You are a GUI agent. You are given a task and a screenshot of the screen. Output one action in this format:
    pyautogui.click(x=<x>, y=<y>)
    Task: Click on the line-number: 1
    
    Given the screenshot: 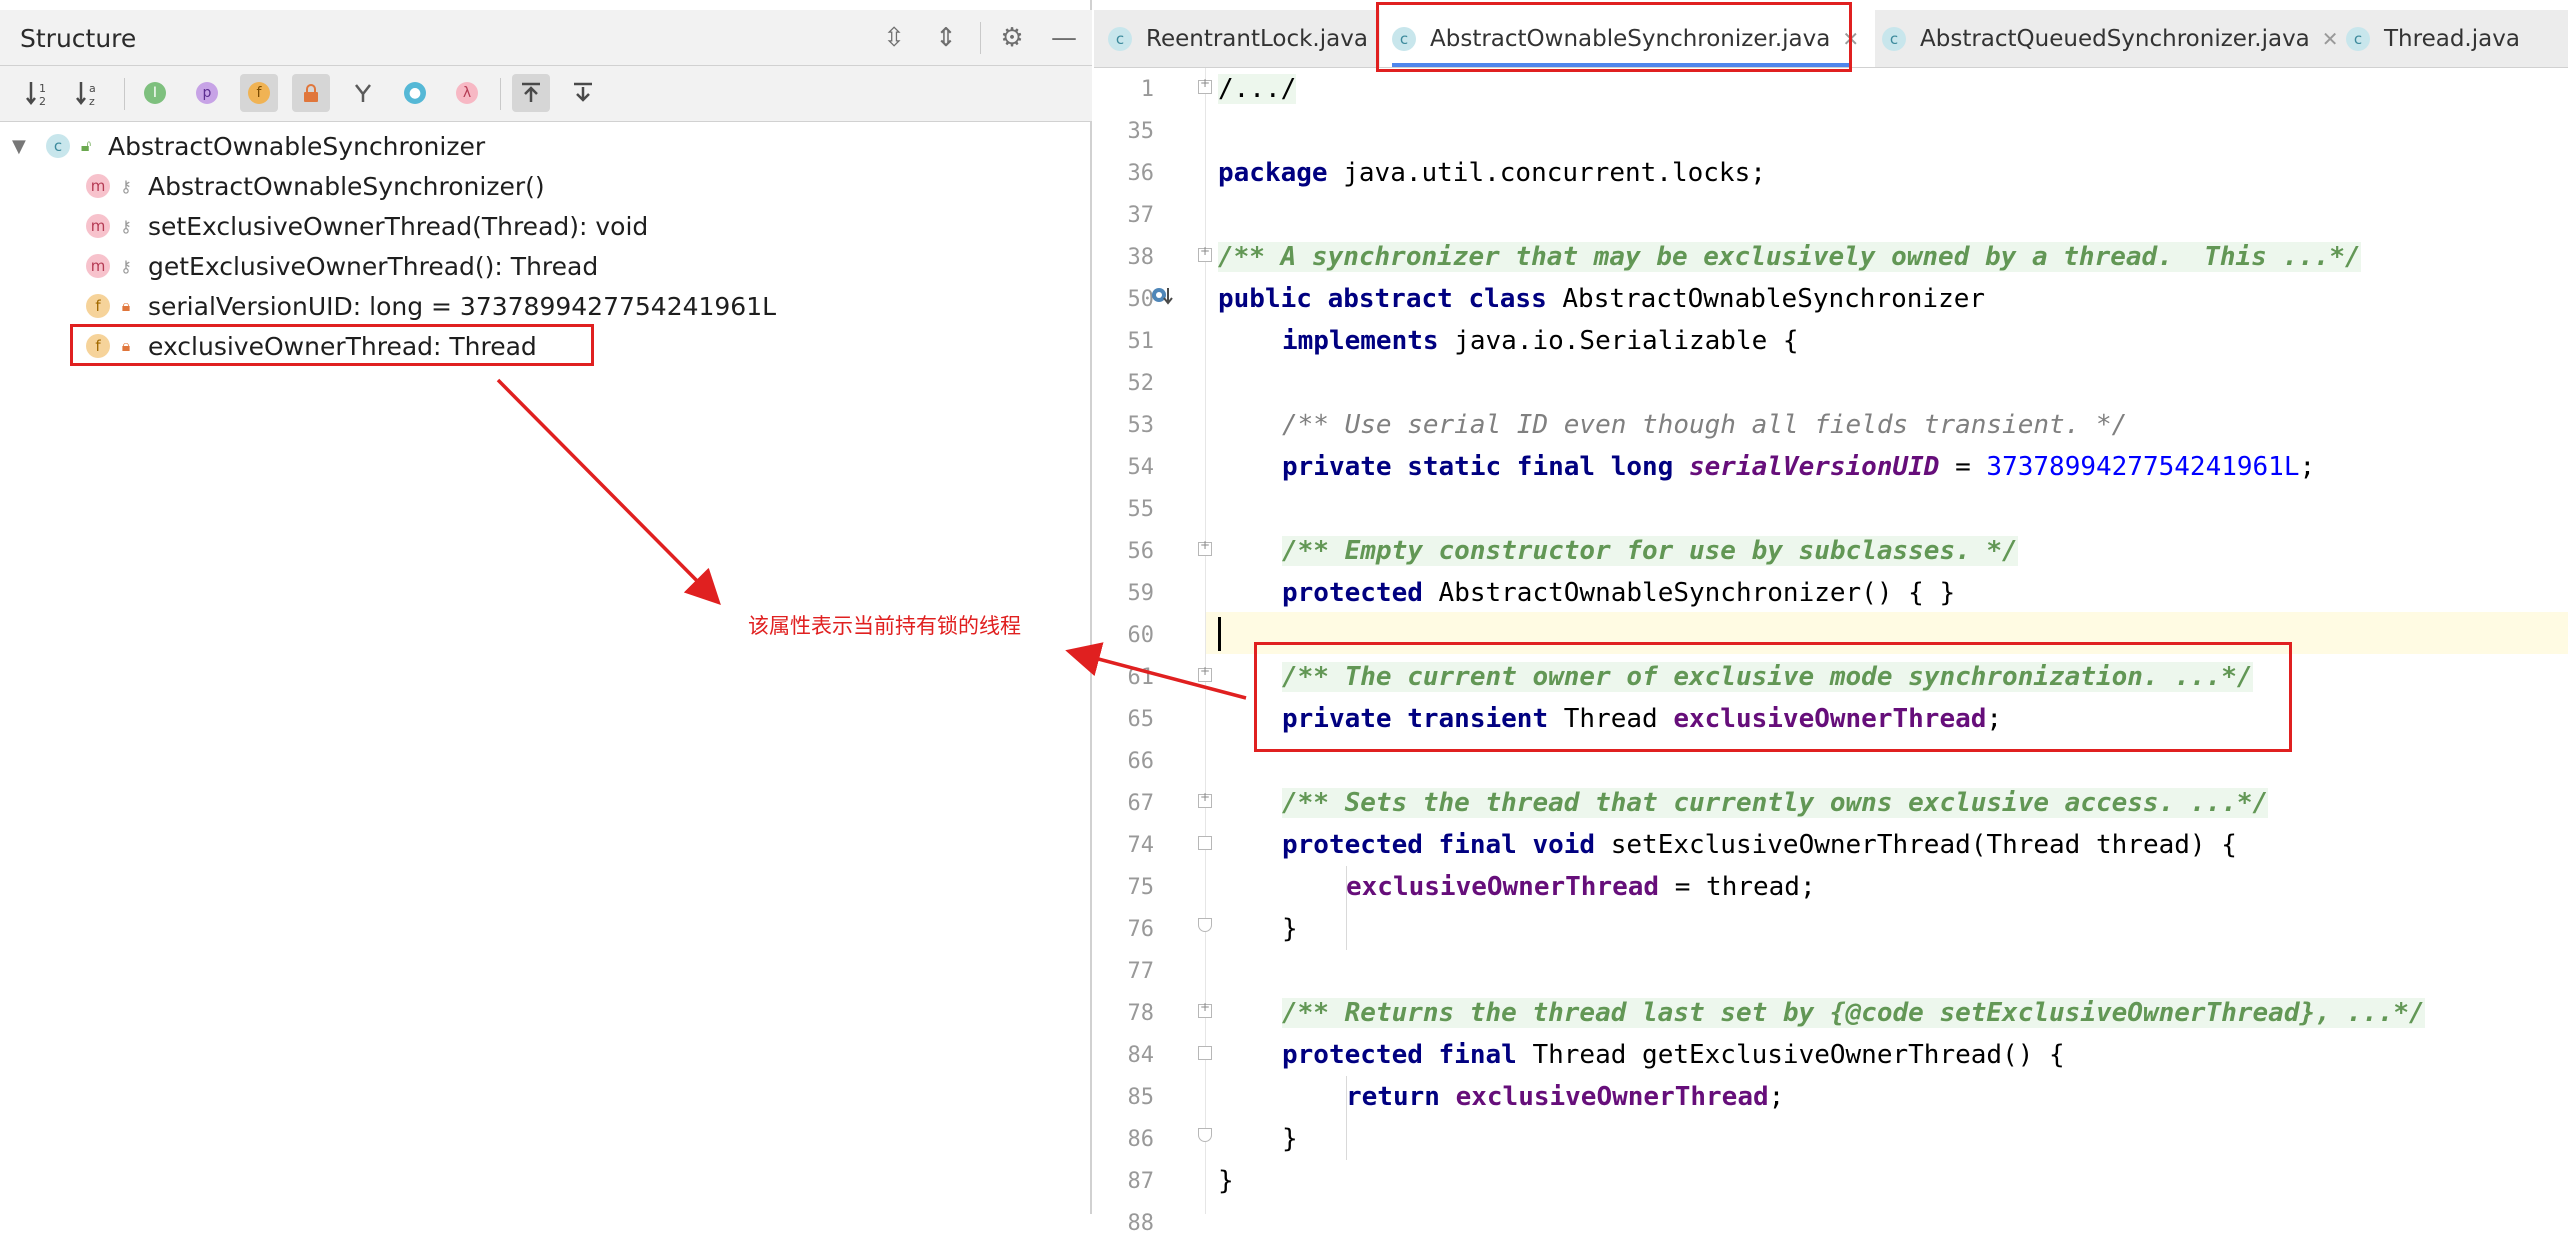 What is the action you would take?
    pyautogui.click(x=1147, y=89)
    